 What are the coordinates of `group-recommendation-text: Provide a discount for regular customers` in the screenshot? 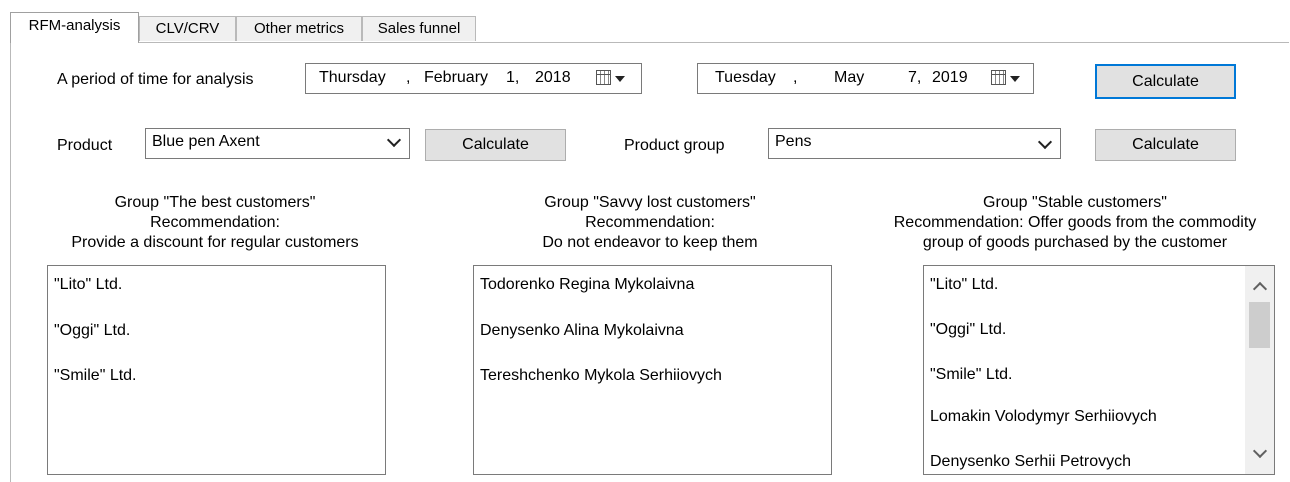 It's located at (215, 242).